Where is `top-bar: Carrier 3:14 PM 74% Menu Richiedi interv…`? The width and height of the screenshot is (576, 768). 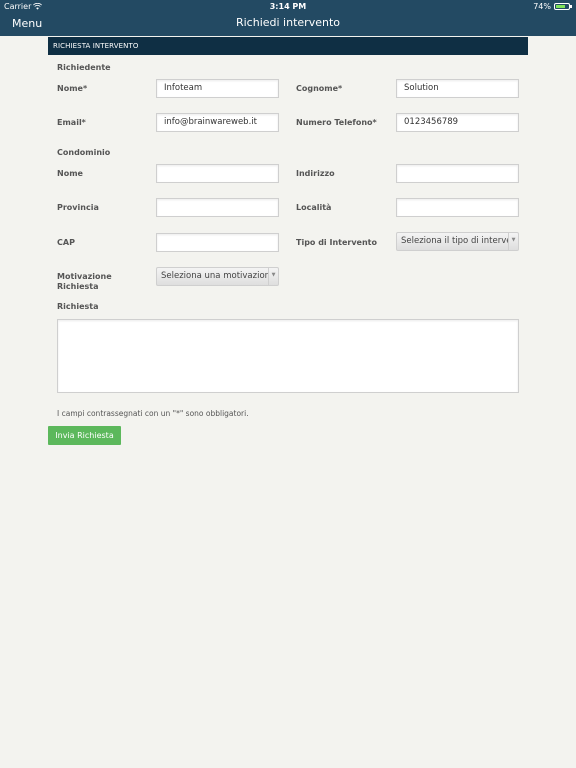 top-bar: Carrier 3:14 PM 74% Menu Richiedi interv… is located at coordinates (288, 18).